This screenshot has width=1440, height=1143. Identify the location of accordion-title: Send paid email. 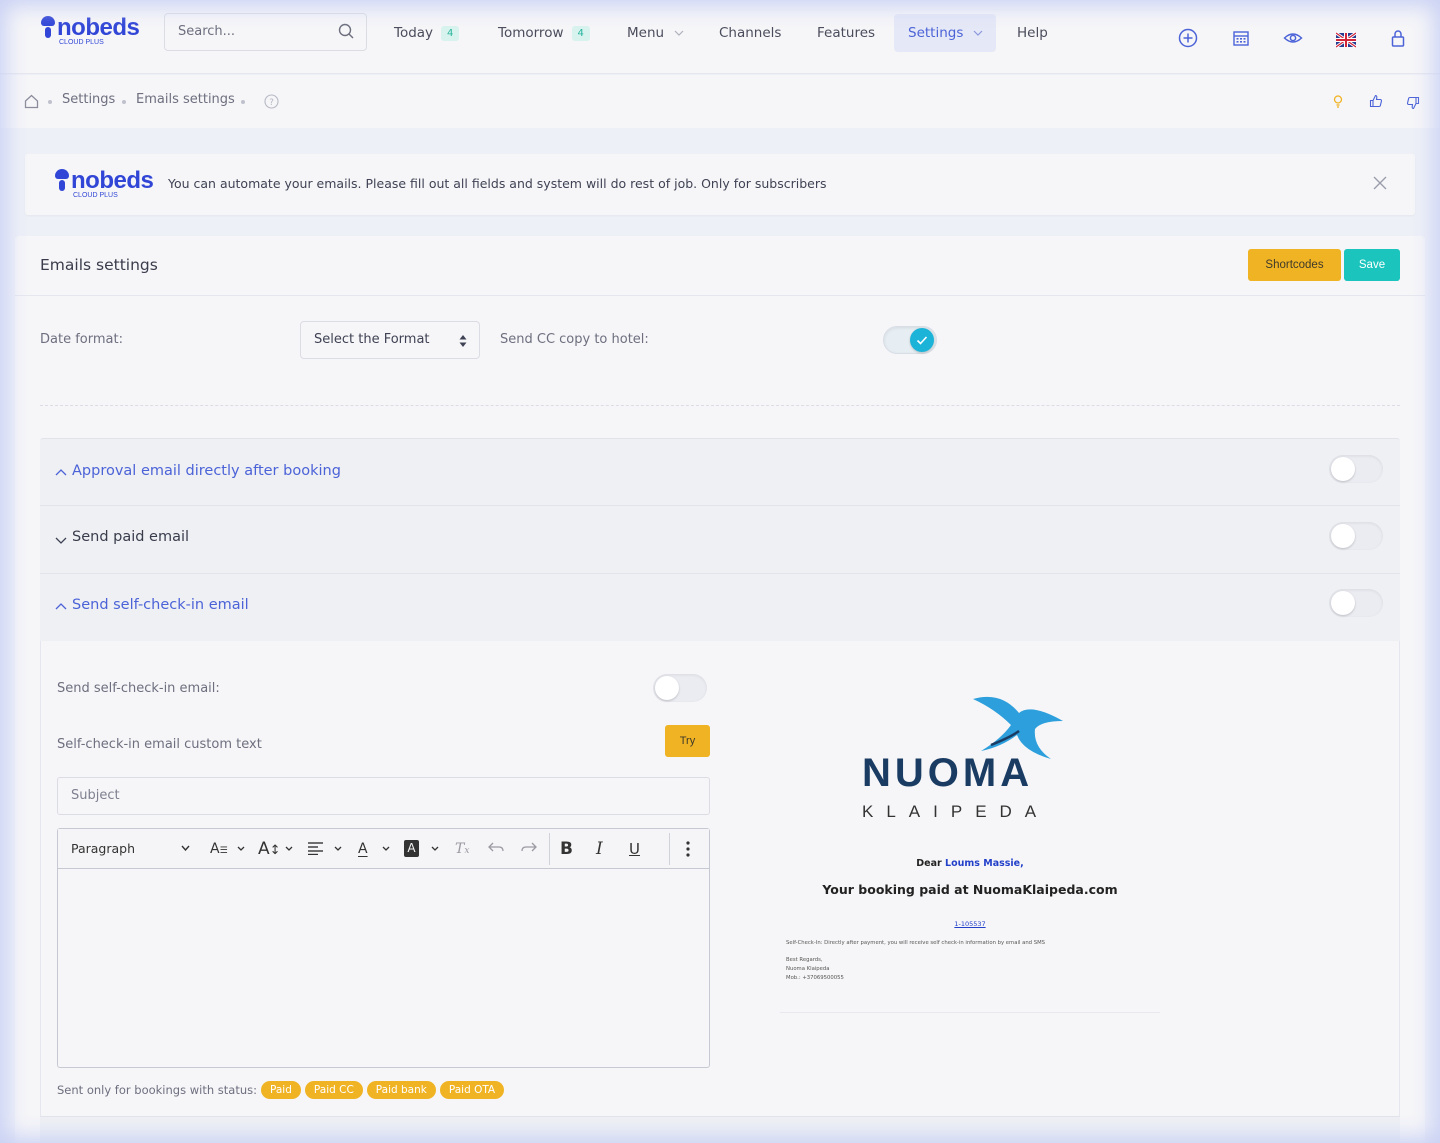
(131, 537).